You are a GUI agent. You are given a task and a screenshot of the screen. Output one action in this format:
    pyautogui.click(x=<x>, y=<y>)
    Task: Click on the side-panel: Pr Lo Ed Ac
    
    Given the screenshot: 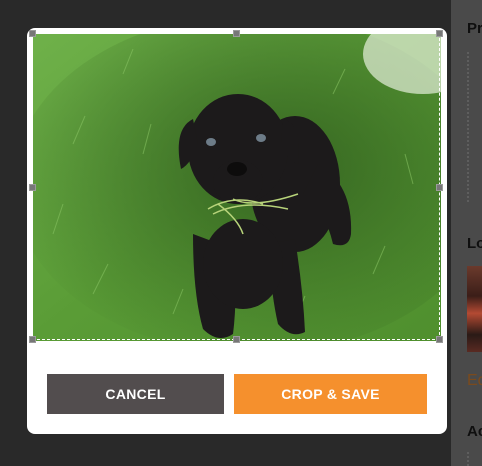 What is the action you would take?
    pyautogui.click(x=466, y=233)
    